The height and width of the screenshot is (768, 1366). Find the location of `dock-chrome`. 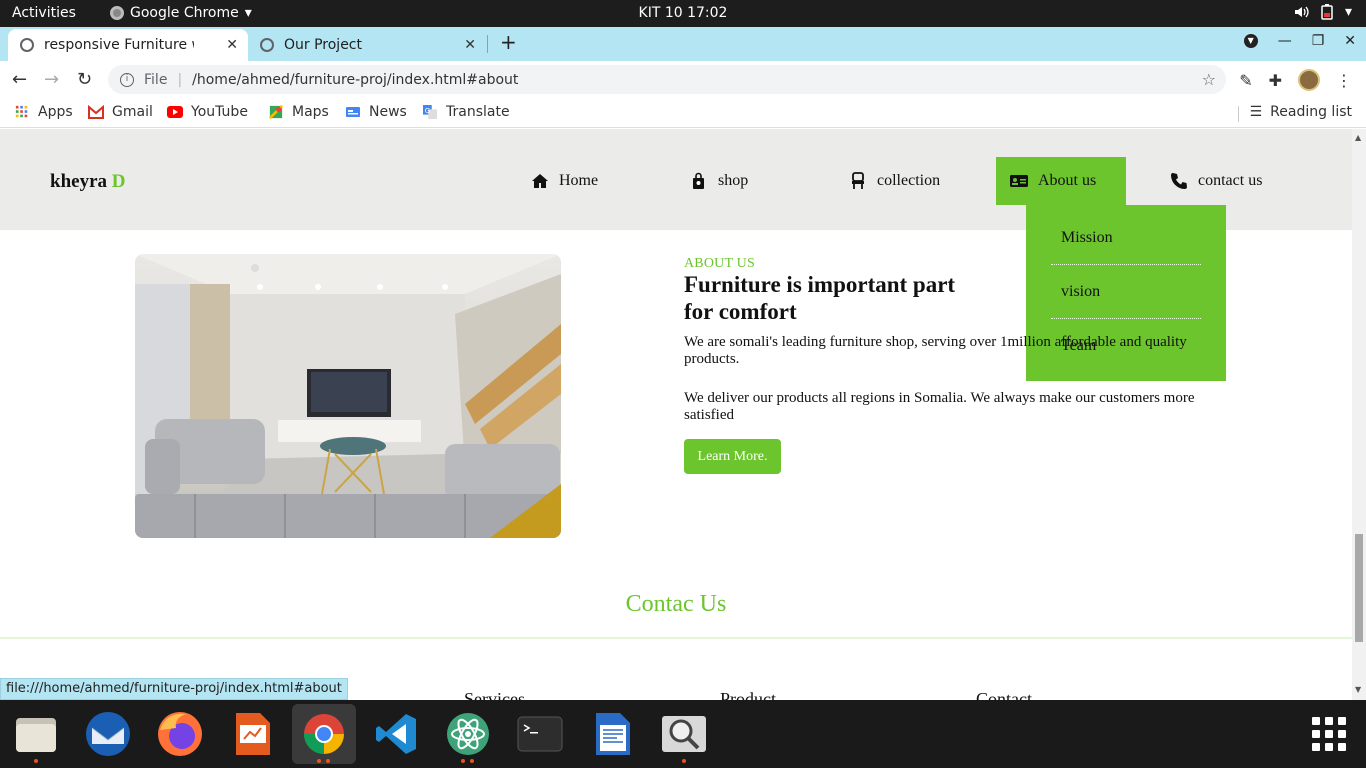

dock-chrome is located at coordinates (324, 734).